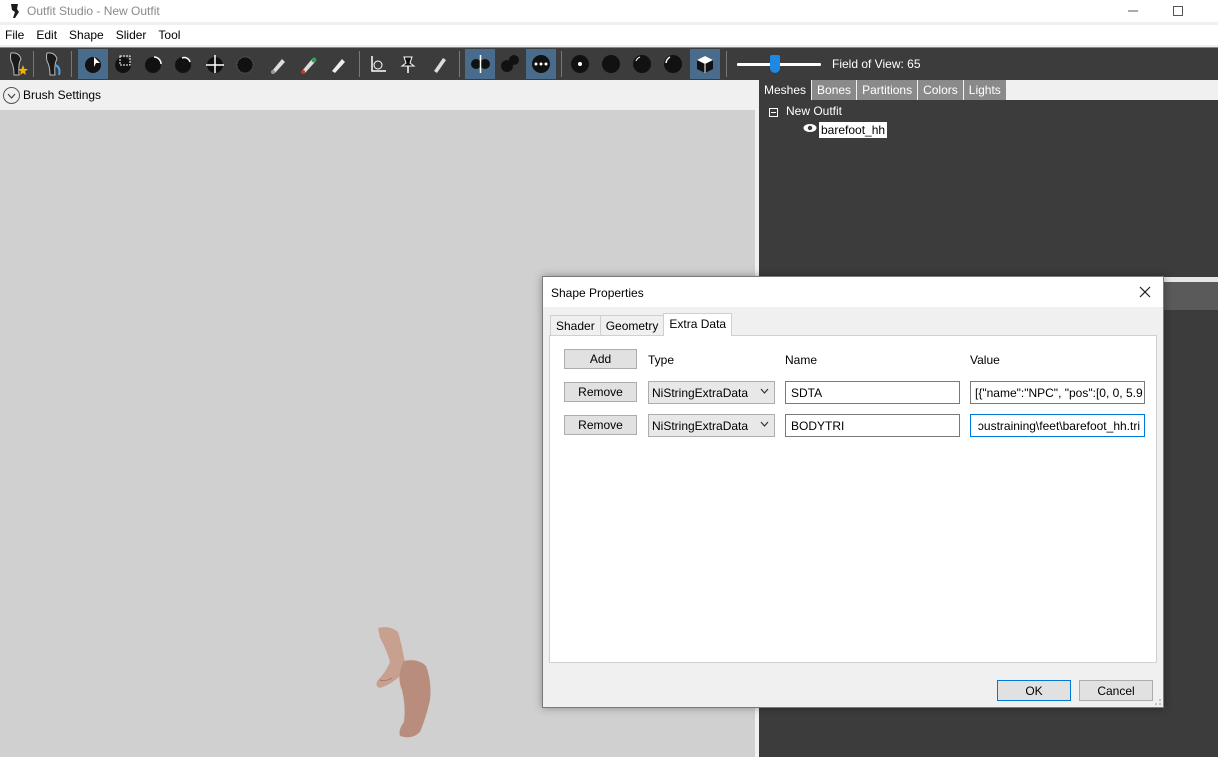 Image resolution: width=1218 pixels, height=757 pixels. What do you see at coordinates (575, 325) in the screenshot?
I see `tab-shader: Shader` at bounding box center [575, 325].